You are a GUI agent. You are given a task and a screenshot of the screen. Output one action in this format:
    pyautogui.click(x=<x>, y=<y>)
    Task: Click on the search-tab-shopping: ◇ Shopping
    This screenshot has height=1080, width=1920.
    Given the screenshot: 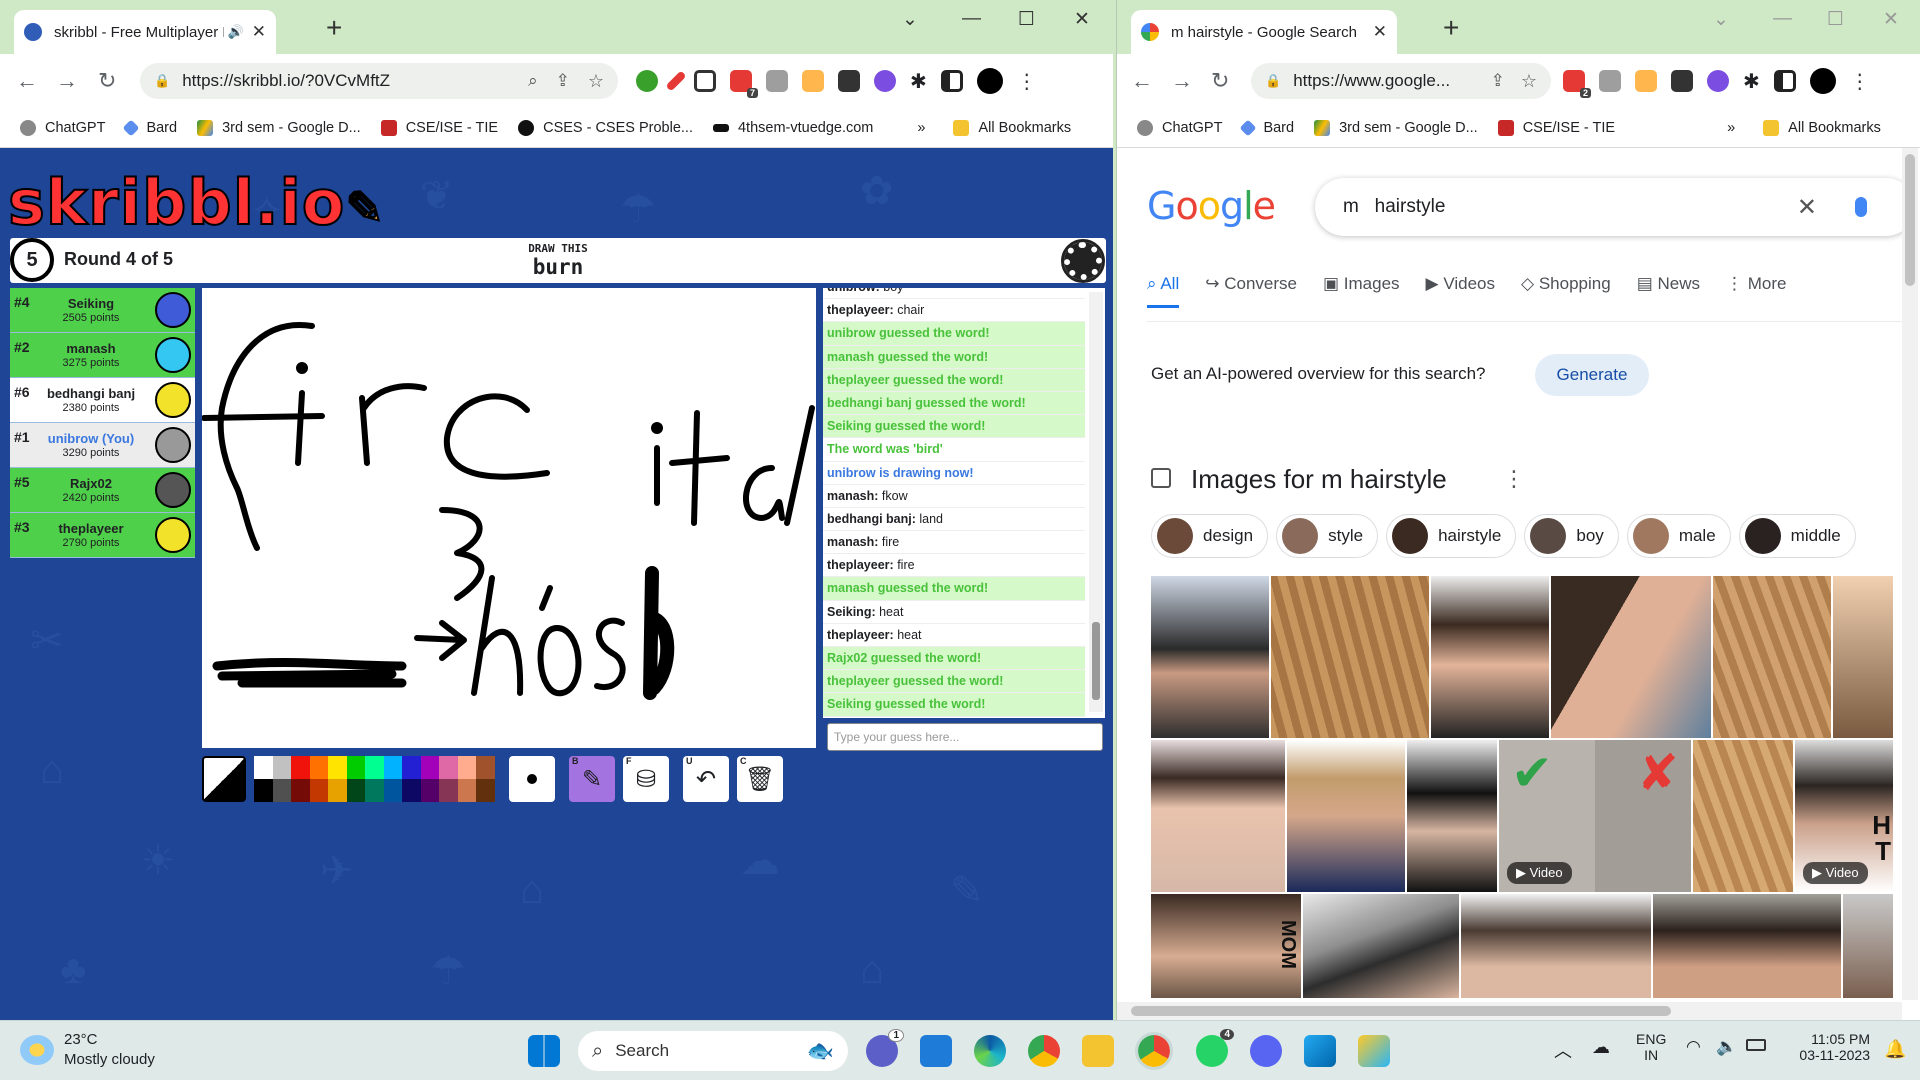 What is the action you would take?
    pyautogui.click(x=1566, y=291)
    